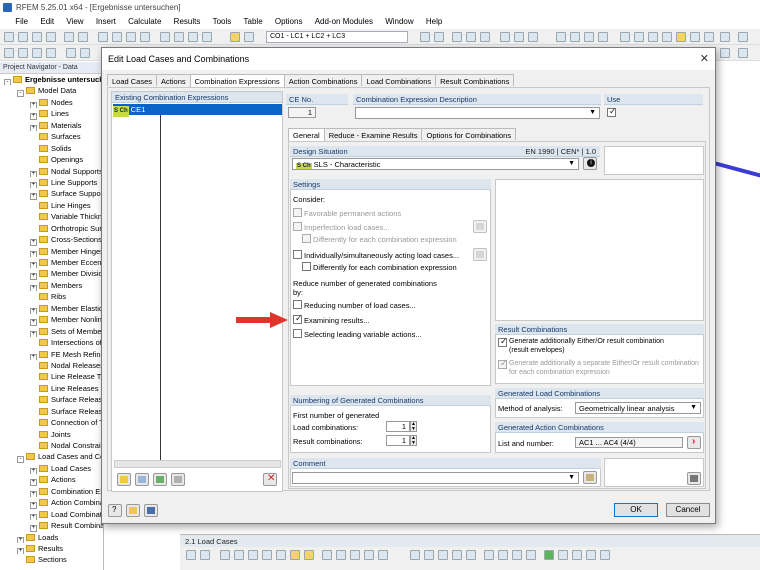  Describe the element at coordinates (237, 80) in the screenshot. I see `tab-combination-expressions: Combination Expressions` at that location.